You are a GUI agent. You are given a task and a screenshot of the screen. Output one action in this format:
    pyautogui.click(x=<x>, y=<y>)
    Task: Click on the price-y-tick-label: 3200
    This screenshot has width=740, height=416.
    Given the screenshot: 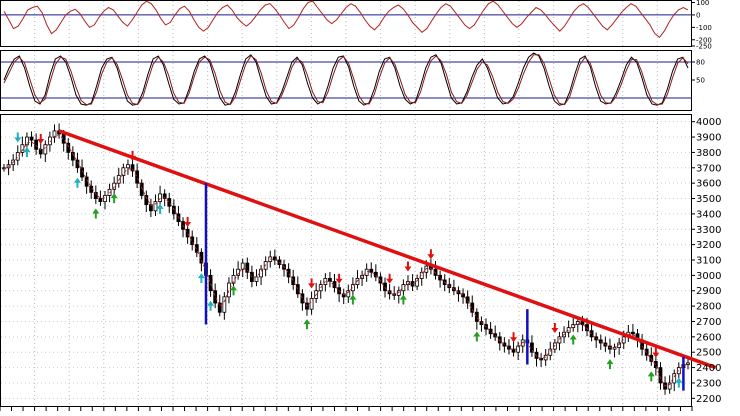 What is the action you would take?
    pyautogui.click(x=708, y=245)
    